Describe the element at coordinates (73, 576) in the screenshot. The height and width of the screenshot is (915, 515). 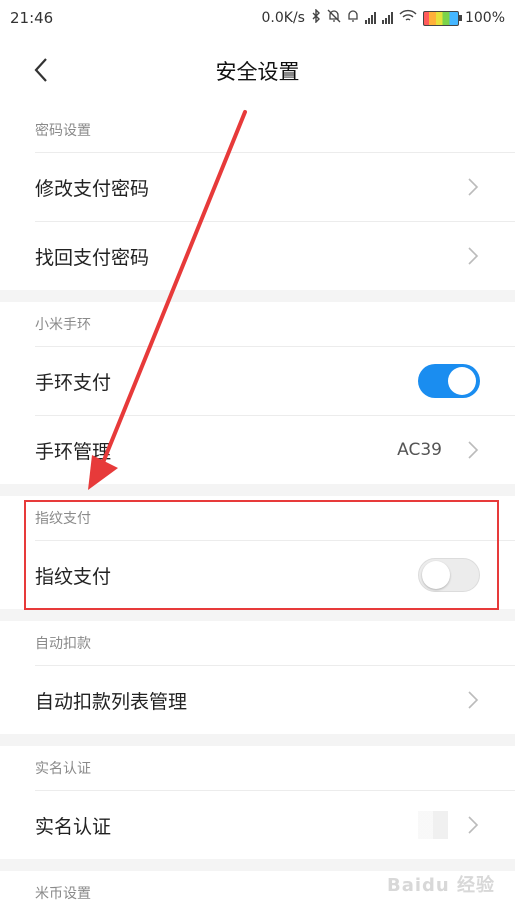
I see `row-label: 指纹支付` at that location.